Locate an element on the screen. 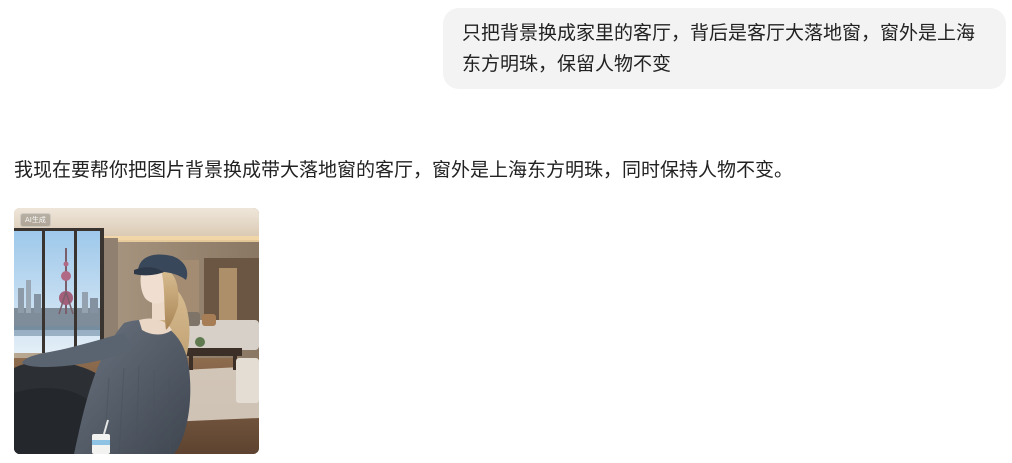 This screenshot has height=463, width=1012. user-message-bubble: 只把背景换成家里的客厅，背后是客厅大落地窗，窗外是上海东方明珠，保留人物不变 is located at coordinates (724, 48).